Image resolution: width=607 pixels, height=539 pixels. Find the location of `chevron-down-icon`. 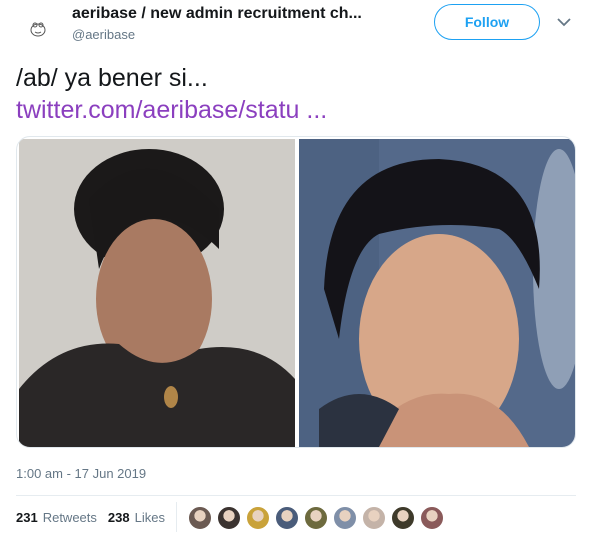

chevron-down-icon is located at coordinates (564, 22).